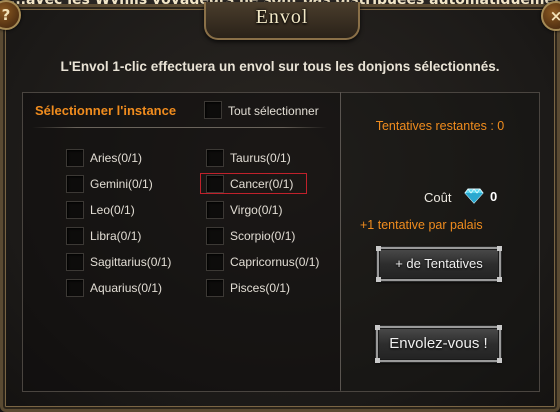 This screenshot has width=560, height=412. Describe the element at coordinates (116, 158) in the screenshot. I see `dungeon-label-aries: Aries(0/1)` at that location.